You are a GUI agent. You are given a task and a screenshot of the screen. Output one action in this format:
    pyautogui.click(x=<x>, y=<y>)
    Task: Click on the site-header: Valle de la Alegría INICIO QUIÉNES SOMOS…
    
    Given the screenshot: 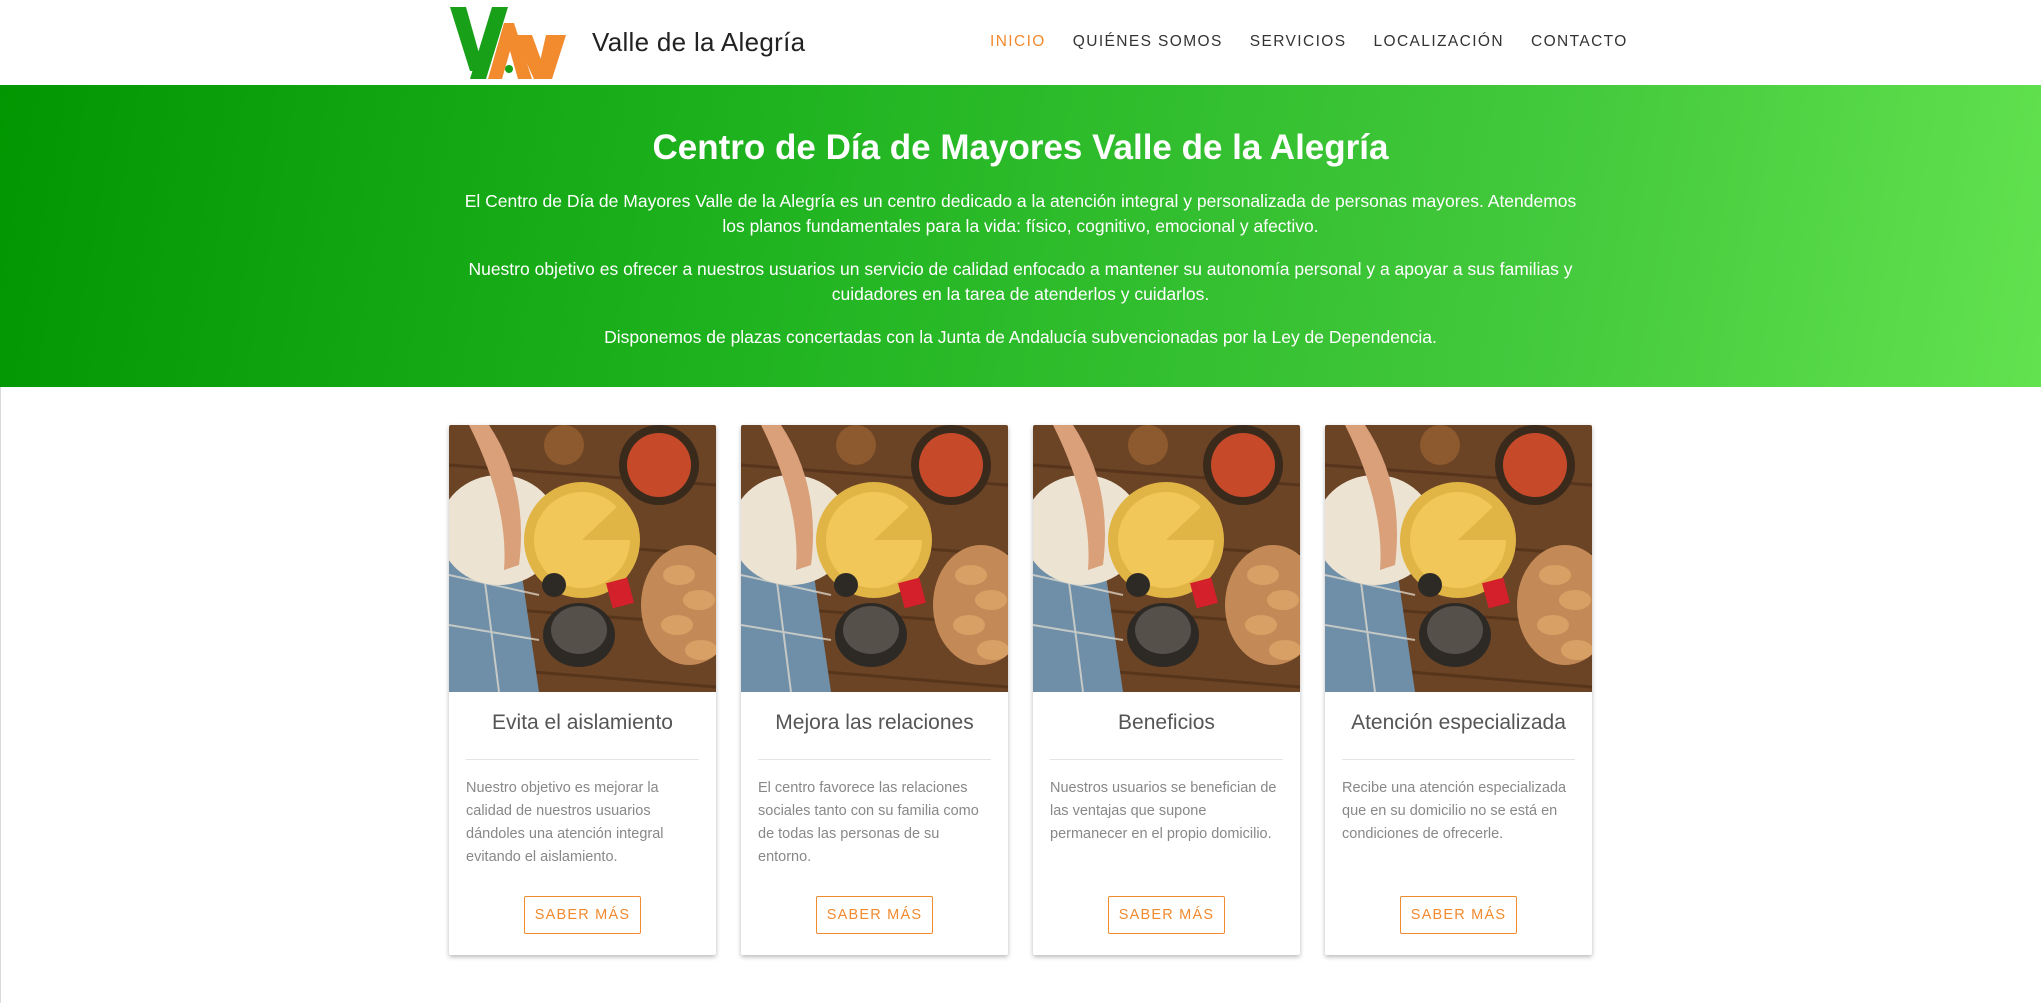 What is the action you would take?
    pyautogui.click(x=1020, y=42)
    